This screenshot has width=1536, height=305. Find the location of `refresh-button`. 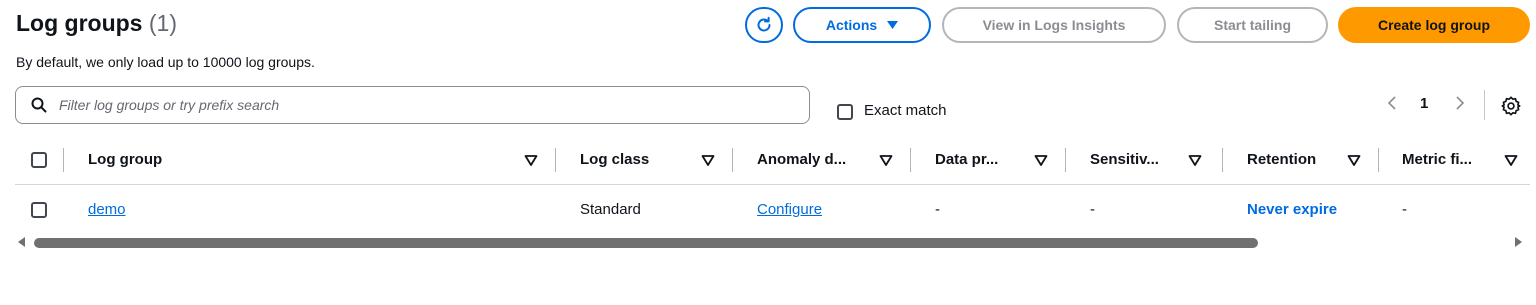

refresh-button is located at coordinates (764, 25).